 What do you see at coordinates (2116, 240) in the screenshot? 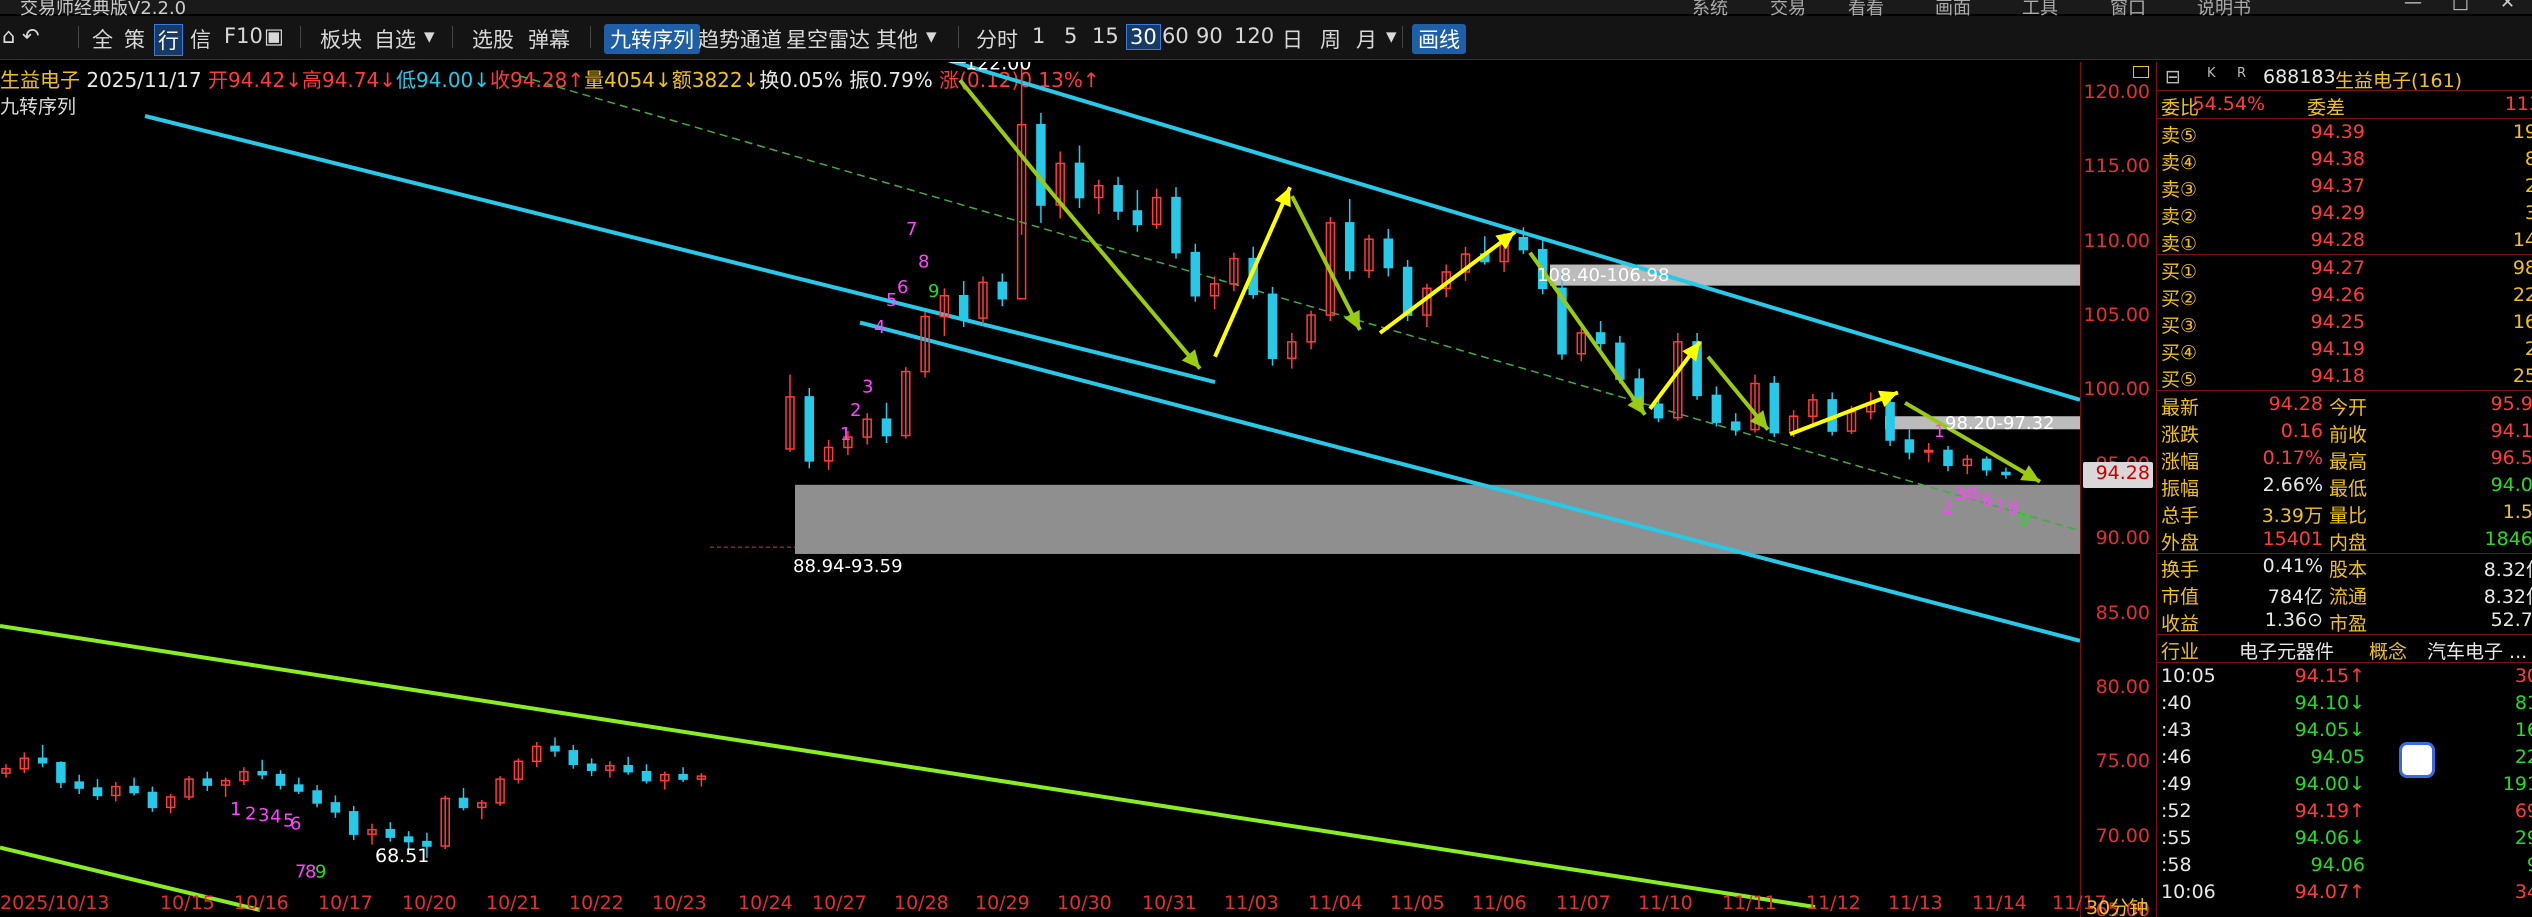
I see `price-tick-label: 110.00` at bounding box center [2116, 240].